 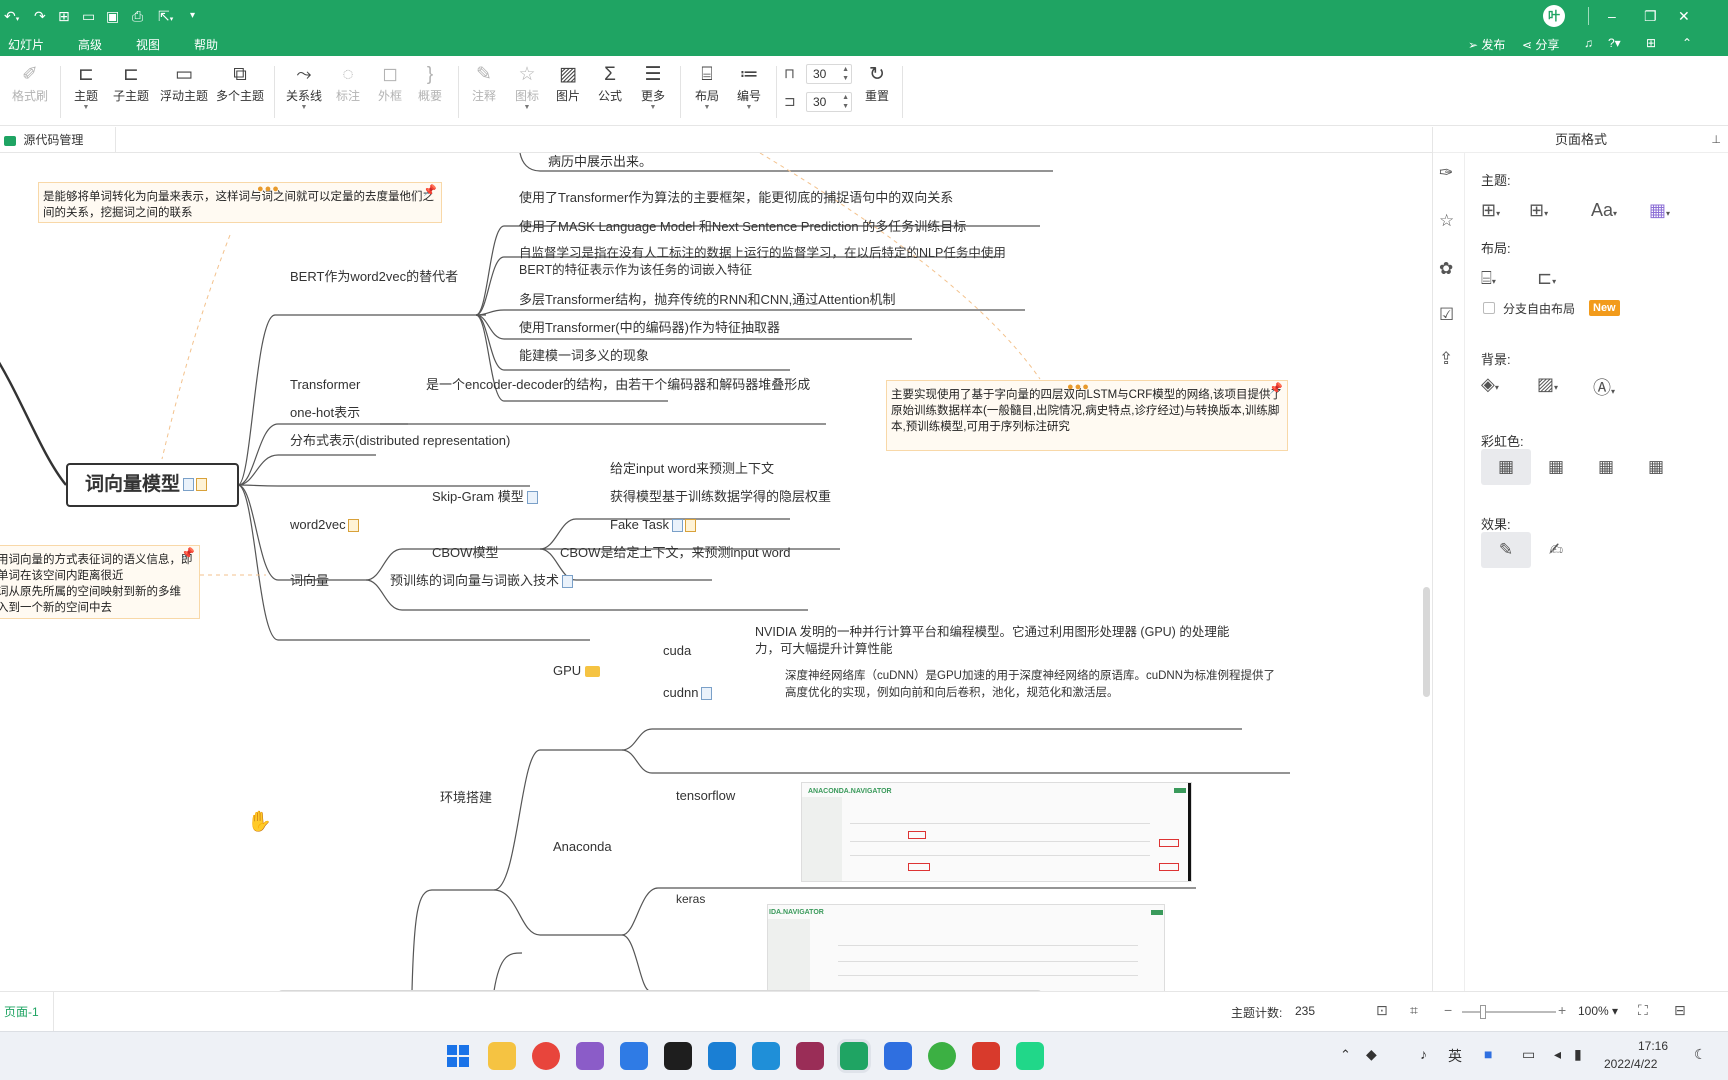 I want to click on topic-cuda: cuda, so click(x=677, y=651).